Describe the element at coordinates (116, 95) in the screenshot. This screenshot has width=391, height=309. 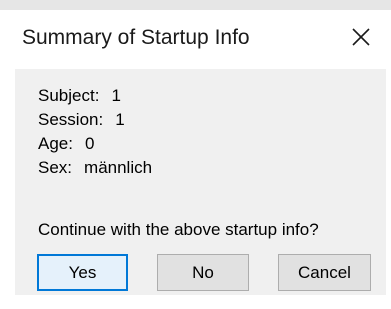
I see `subject-value: 1` at that location.